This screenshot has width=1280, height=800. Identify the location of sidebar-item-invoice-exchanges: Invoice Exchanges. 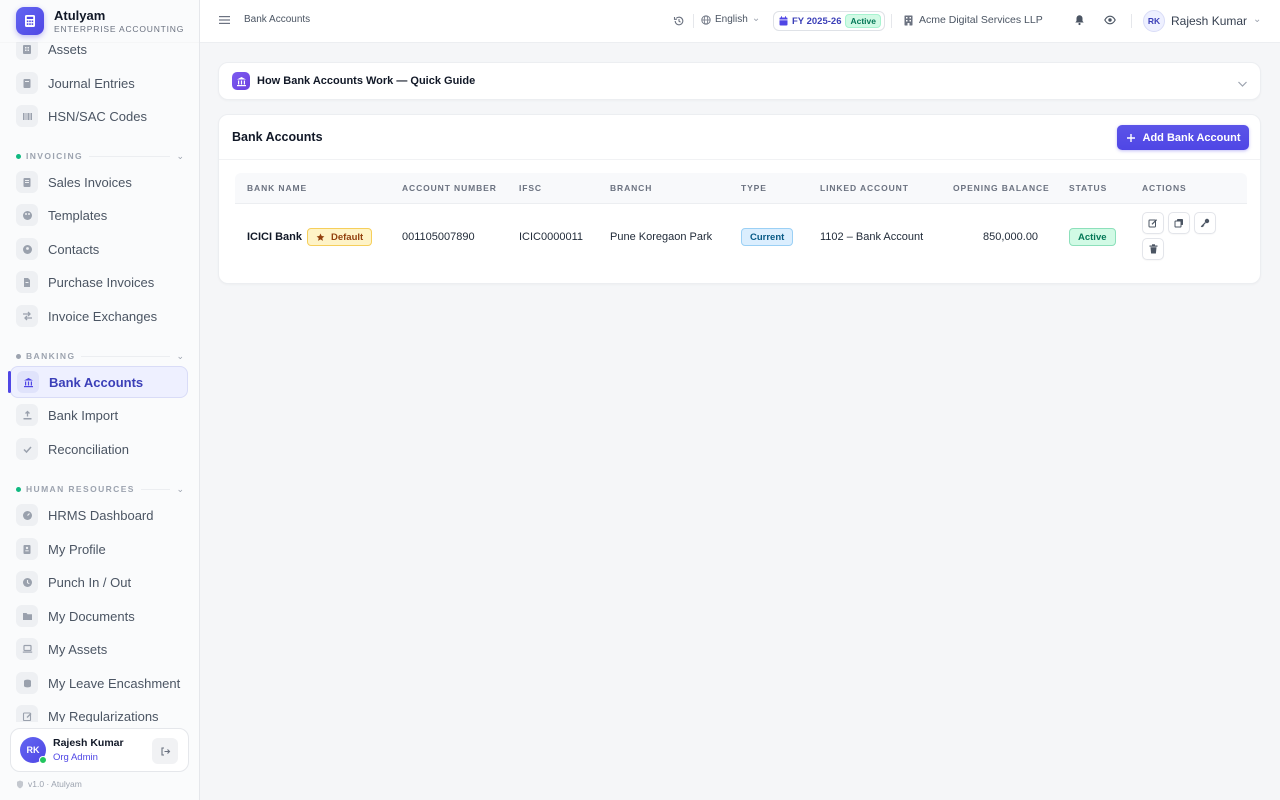
(99, 316).